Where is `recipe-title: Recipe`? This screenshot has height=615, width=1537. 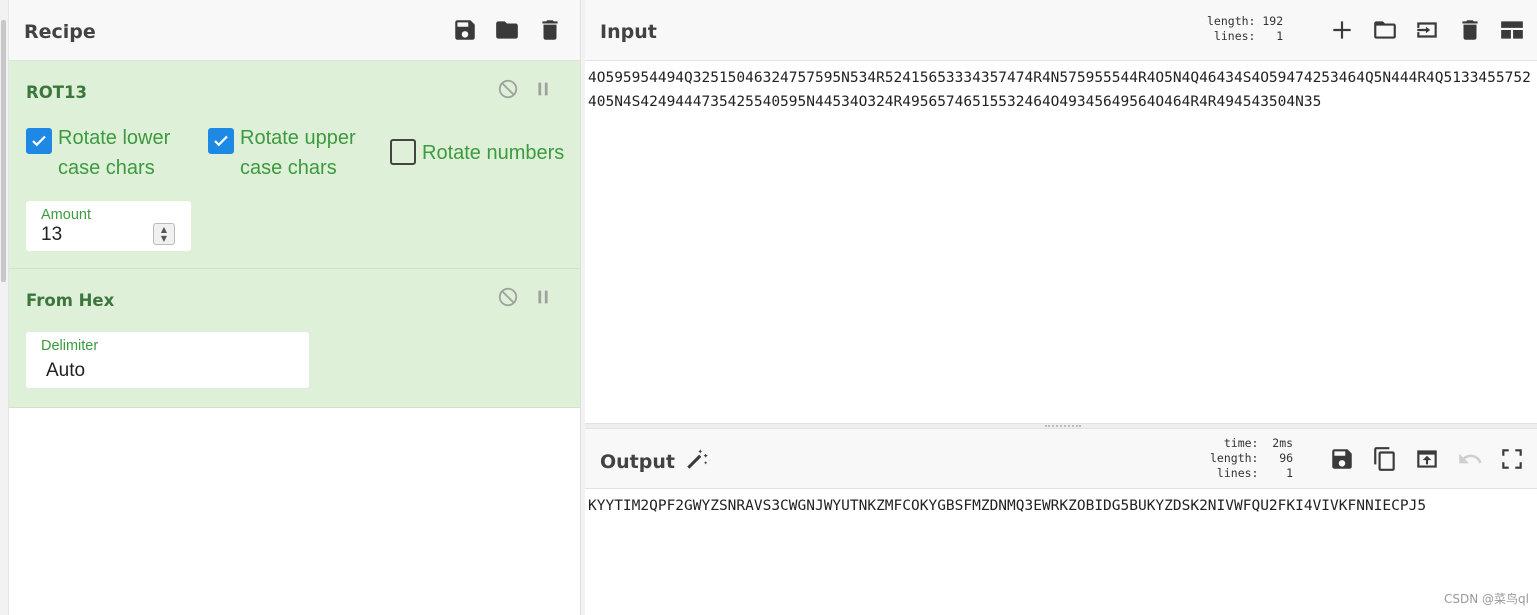
recipe-title: Recipe is located at coordinates (60, 32).